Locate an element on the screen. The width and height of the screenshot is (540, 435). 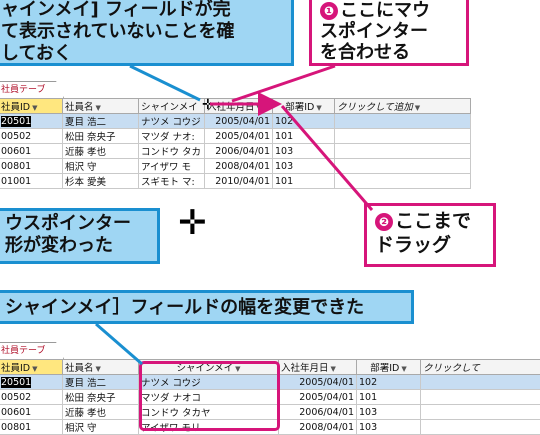
leader-line-step2 is located at coordinates (327, 158).